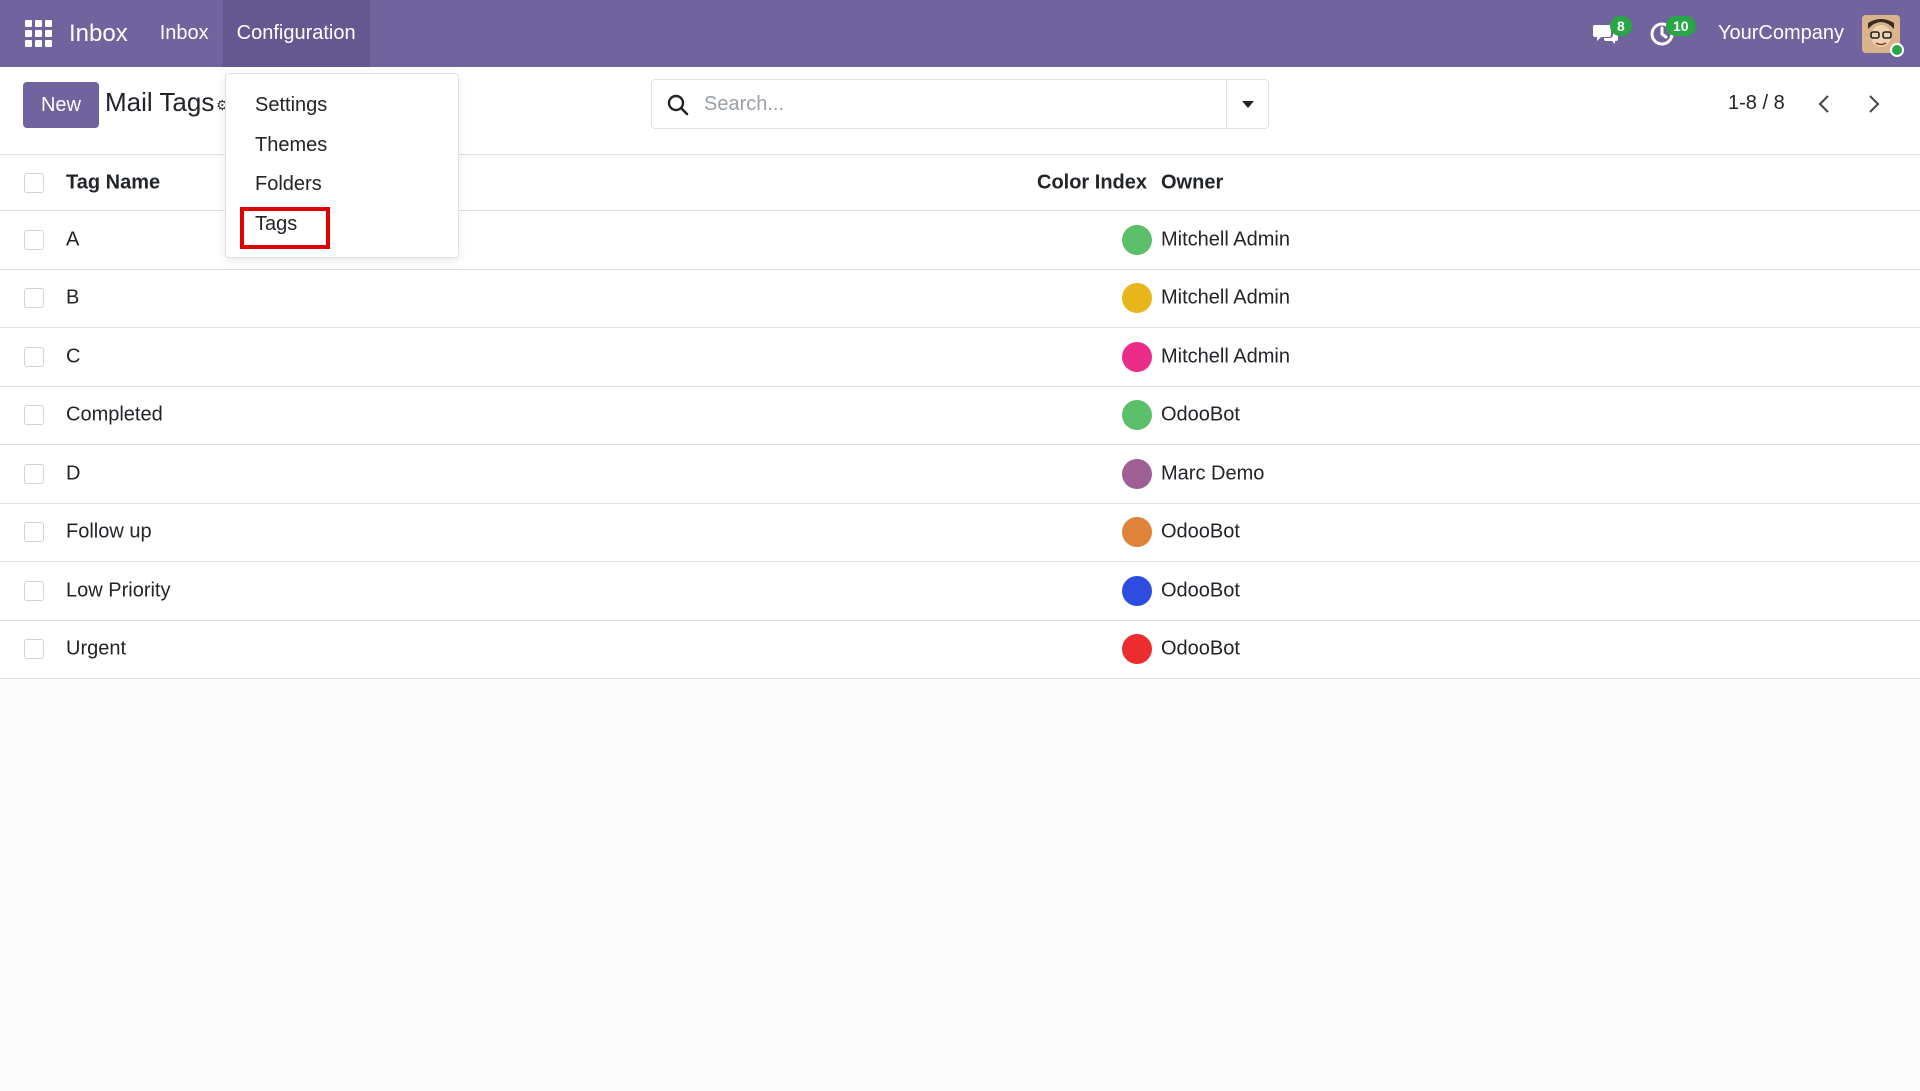 The height and width of the screenshot is (1091, 1920). I want to click on owner-cell: Marc Demo, so click(1213, 473).